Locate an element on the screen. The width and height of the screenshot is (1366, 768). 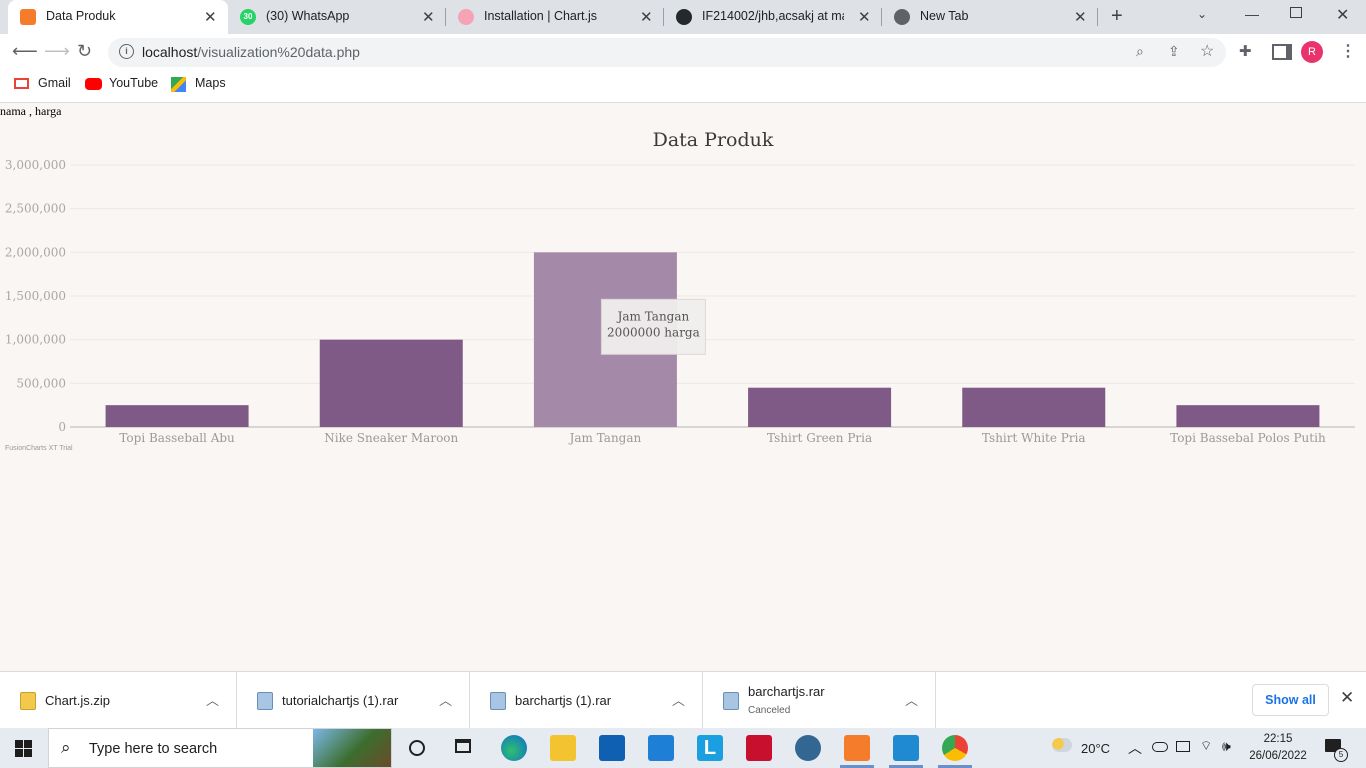
microsoft-store-icon is located at coordinates (612, 748).